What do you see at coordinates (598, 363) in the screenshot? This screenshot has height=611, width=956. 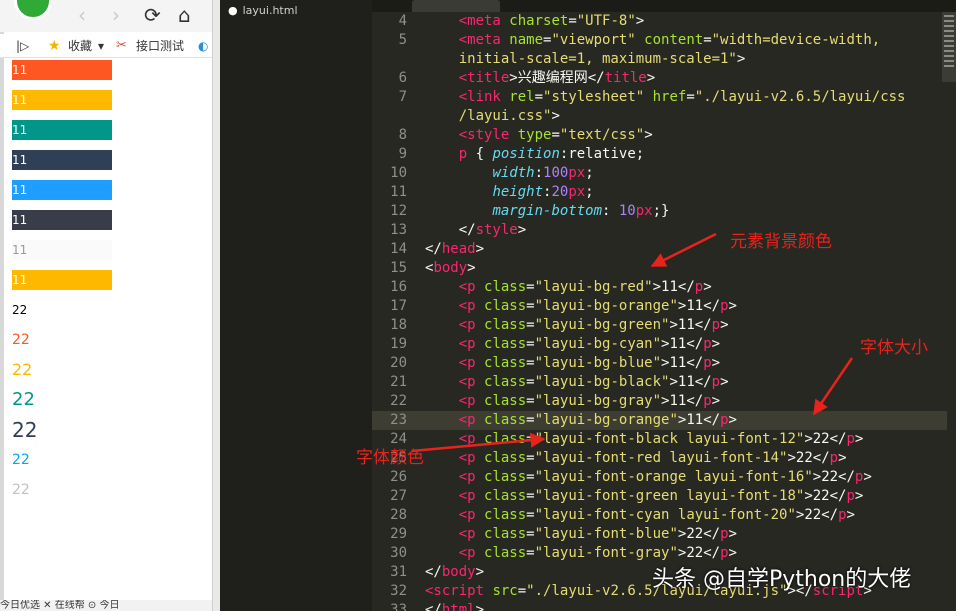 I see `code-token: "layui-bg-blue"` at bounding box center [598, 363].